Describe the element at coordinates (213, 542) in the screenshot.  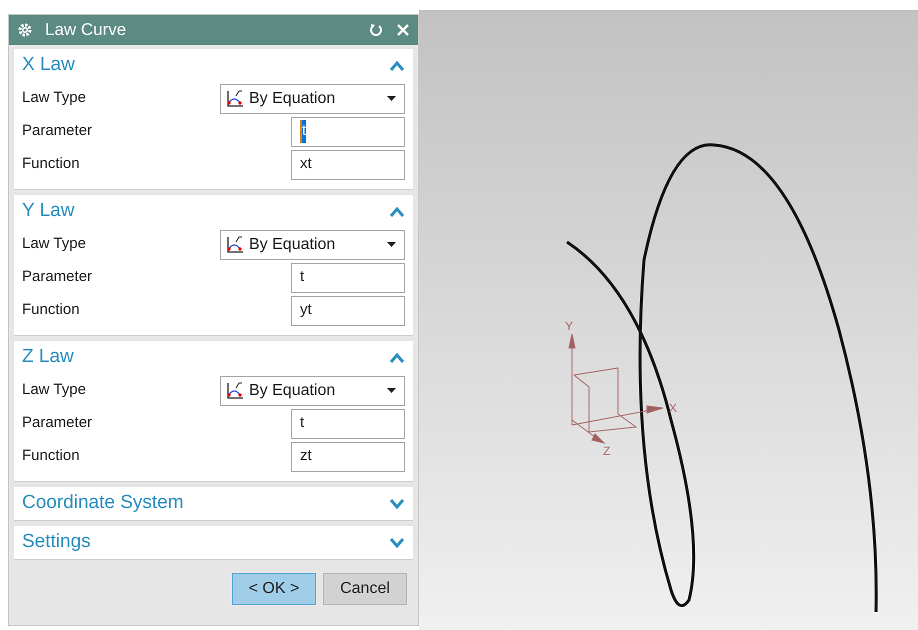
I see `section-header: Settings` at that location.